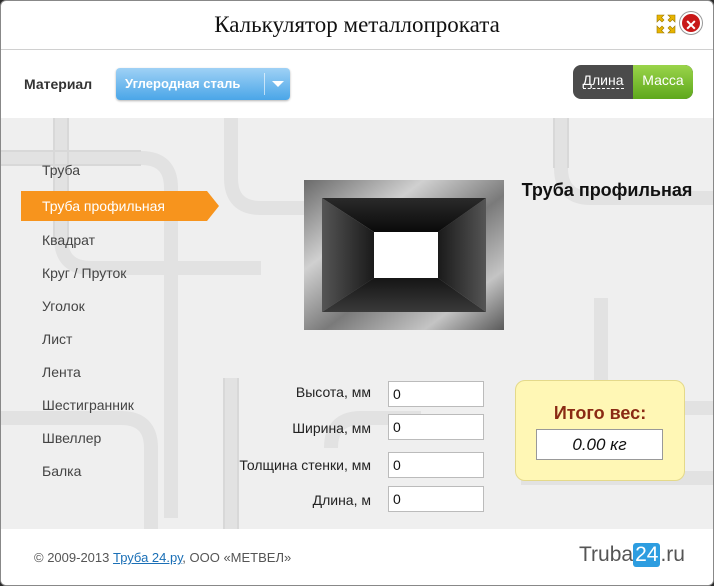 Image resolution: width=714 pixels, height=586 pixels. Describe the element at coordinates (632, 555) in the screenshot. I see `truba24-logo: Truba24.ru` at that location.